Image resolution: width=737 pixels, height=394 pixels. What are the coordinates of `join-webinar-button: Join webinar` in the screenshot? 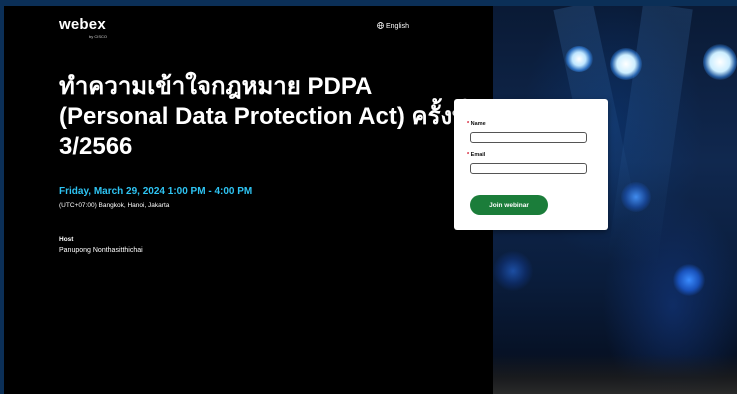 It's located at (509, 205).